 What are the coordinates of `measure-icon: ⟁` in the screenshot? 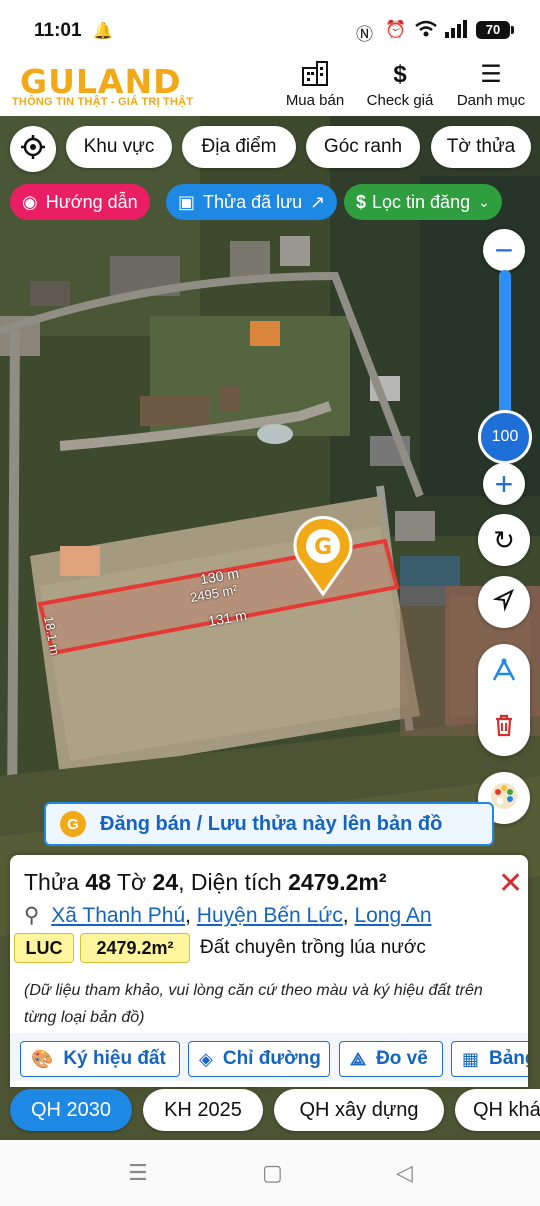 It's located at (358, 1058).